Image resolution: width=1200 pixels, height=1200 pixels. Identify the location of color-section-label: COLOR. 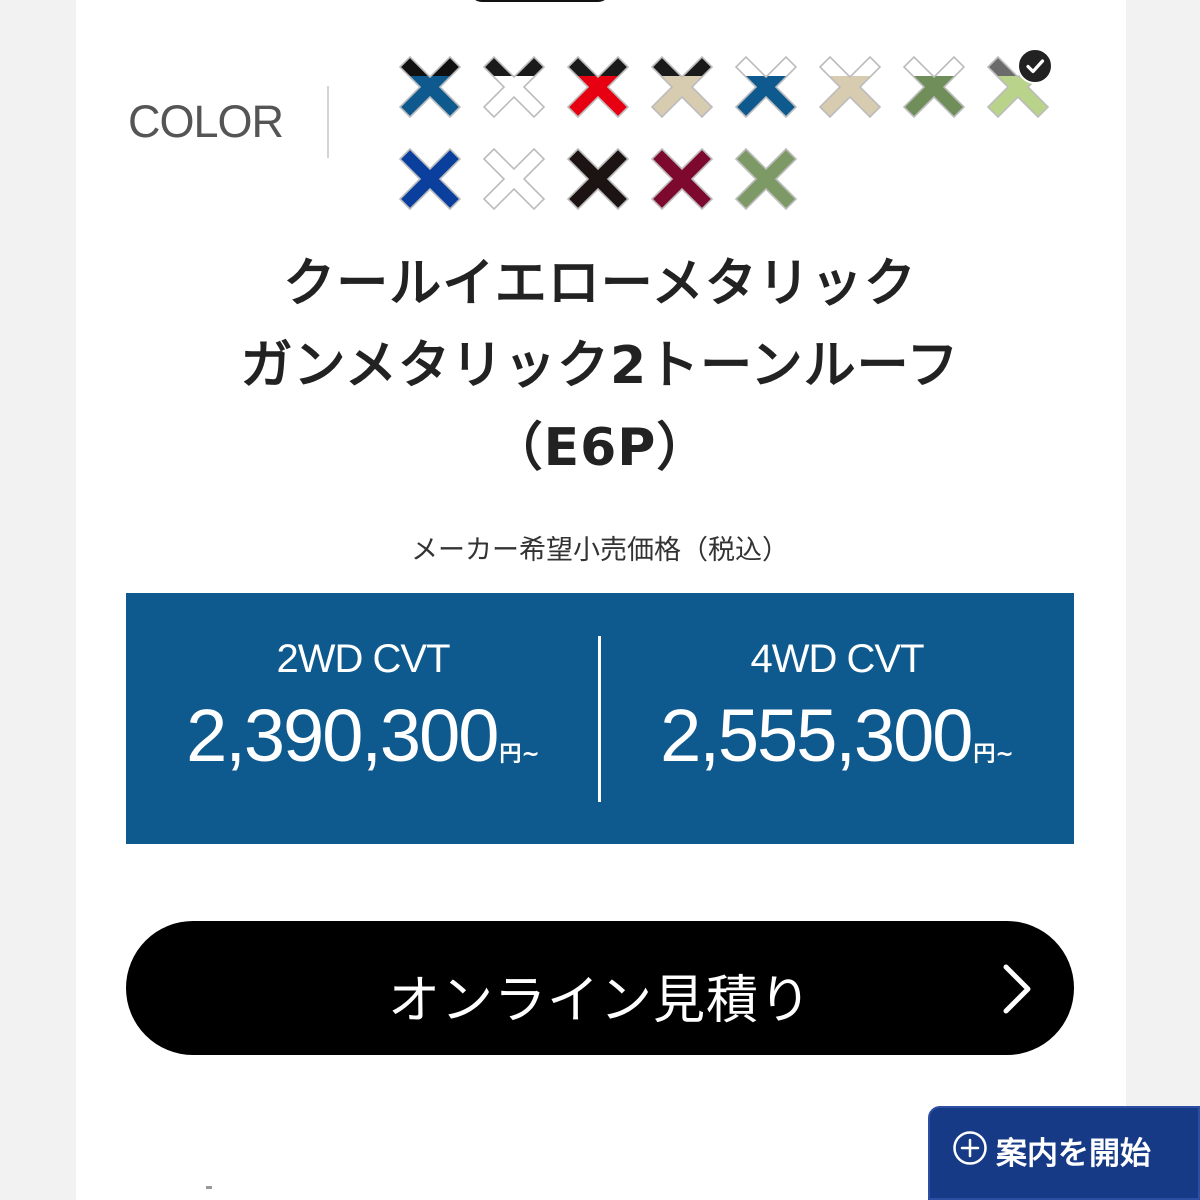
(206, 121).